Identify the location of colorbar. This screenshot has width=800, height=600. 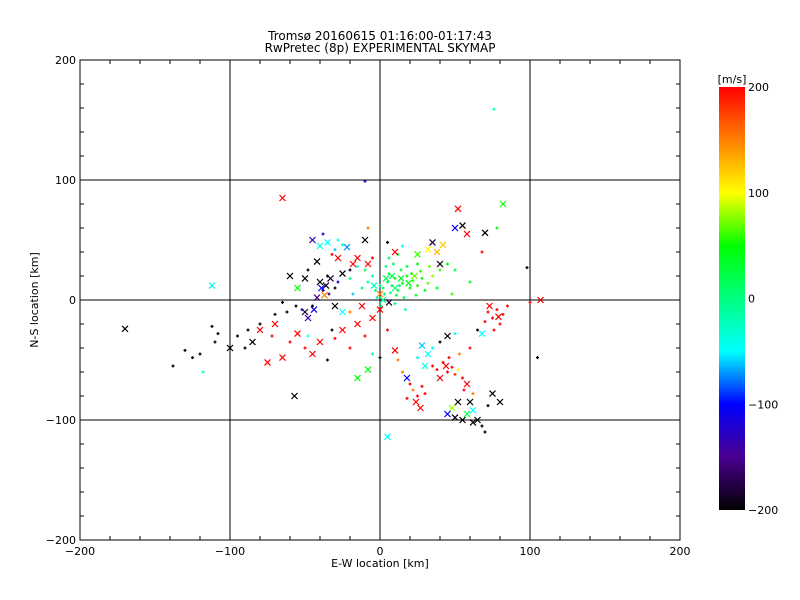
(732, 298).